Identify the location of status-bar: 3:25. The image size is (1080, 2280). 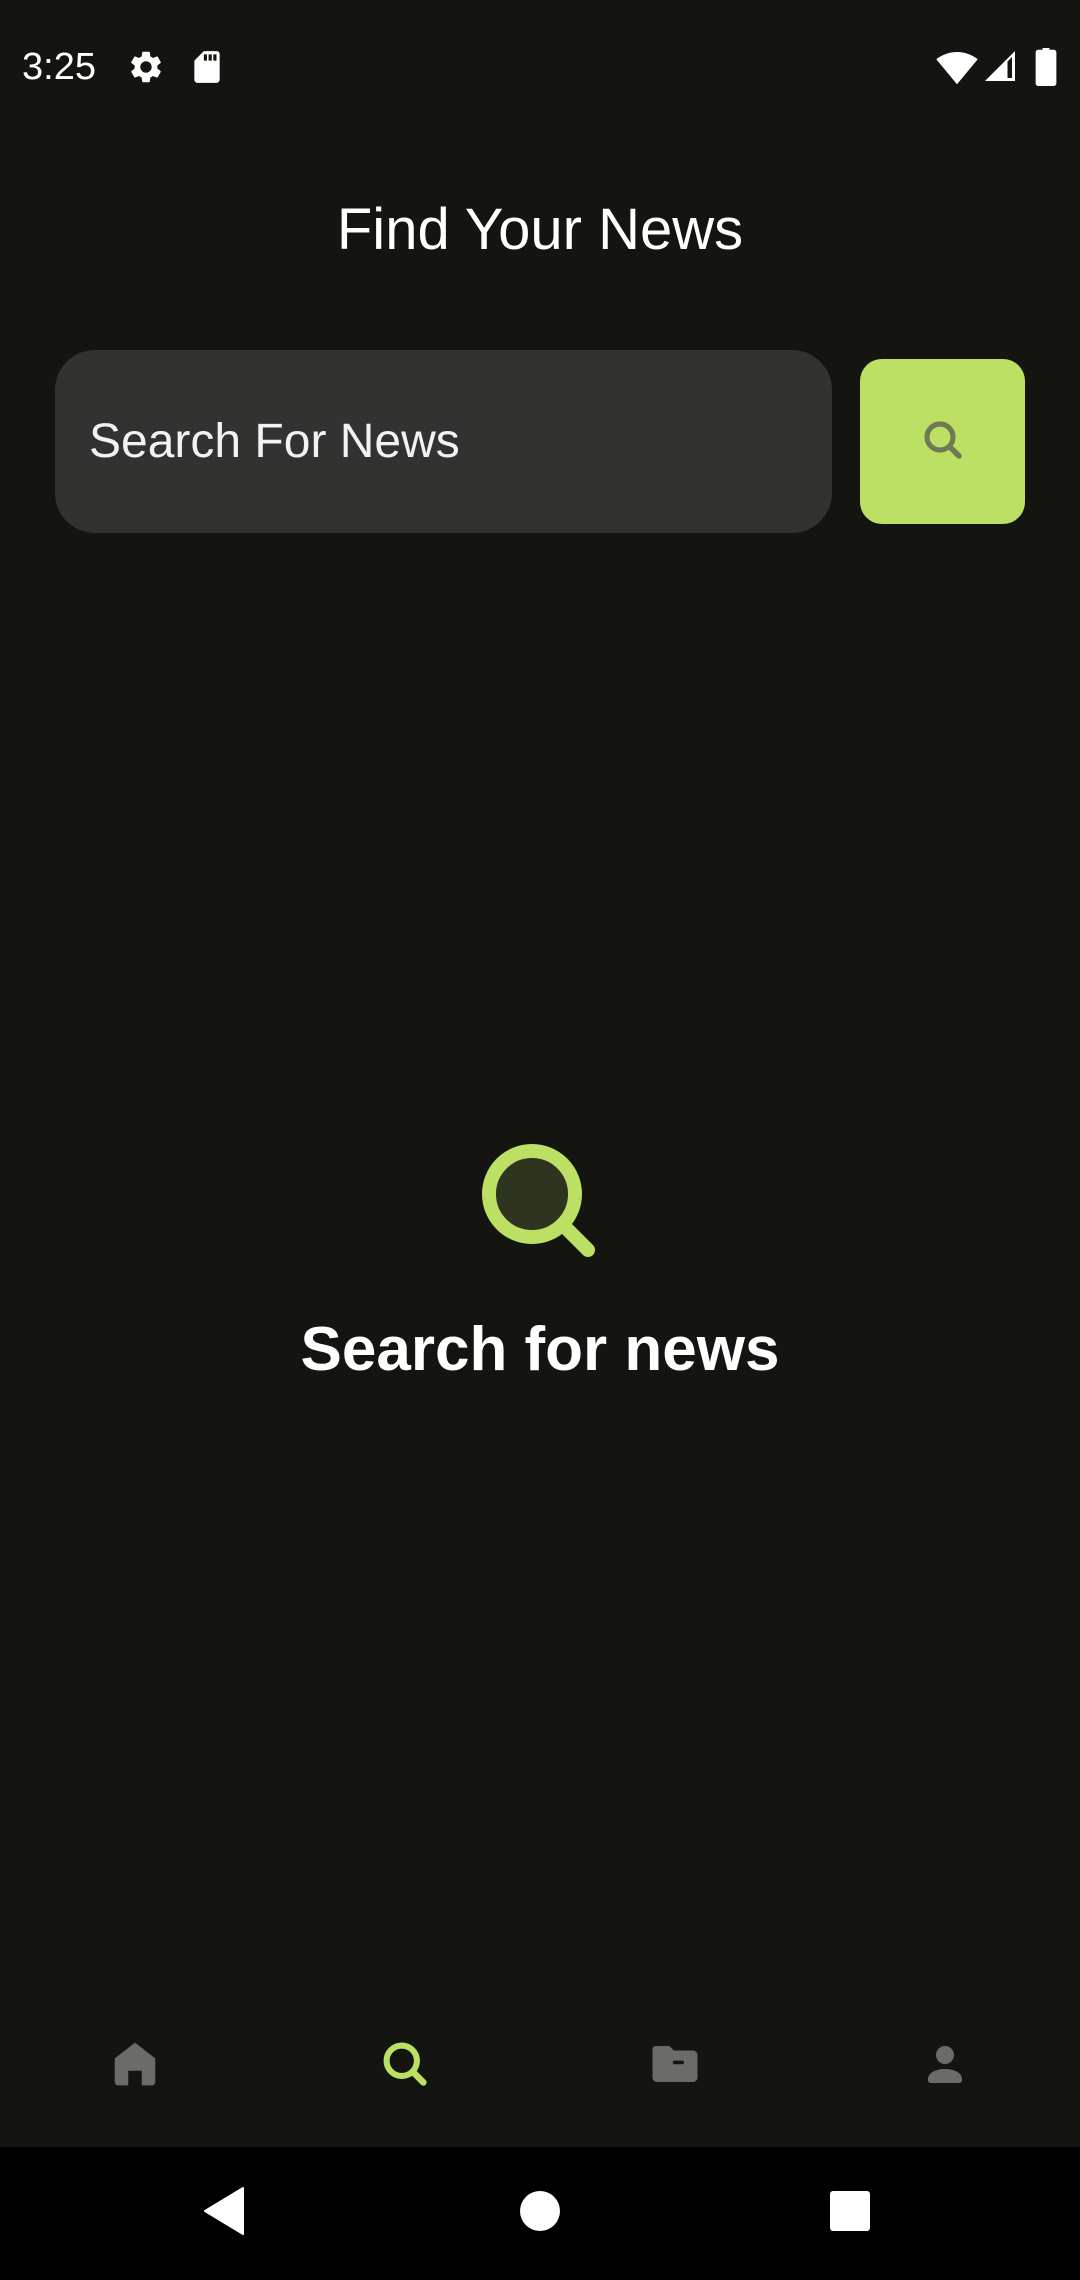
(540, 65).